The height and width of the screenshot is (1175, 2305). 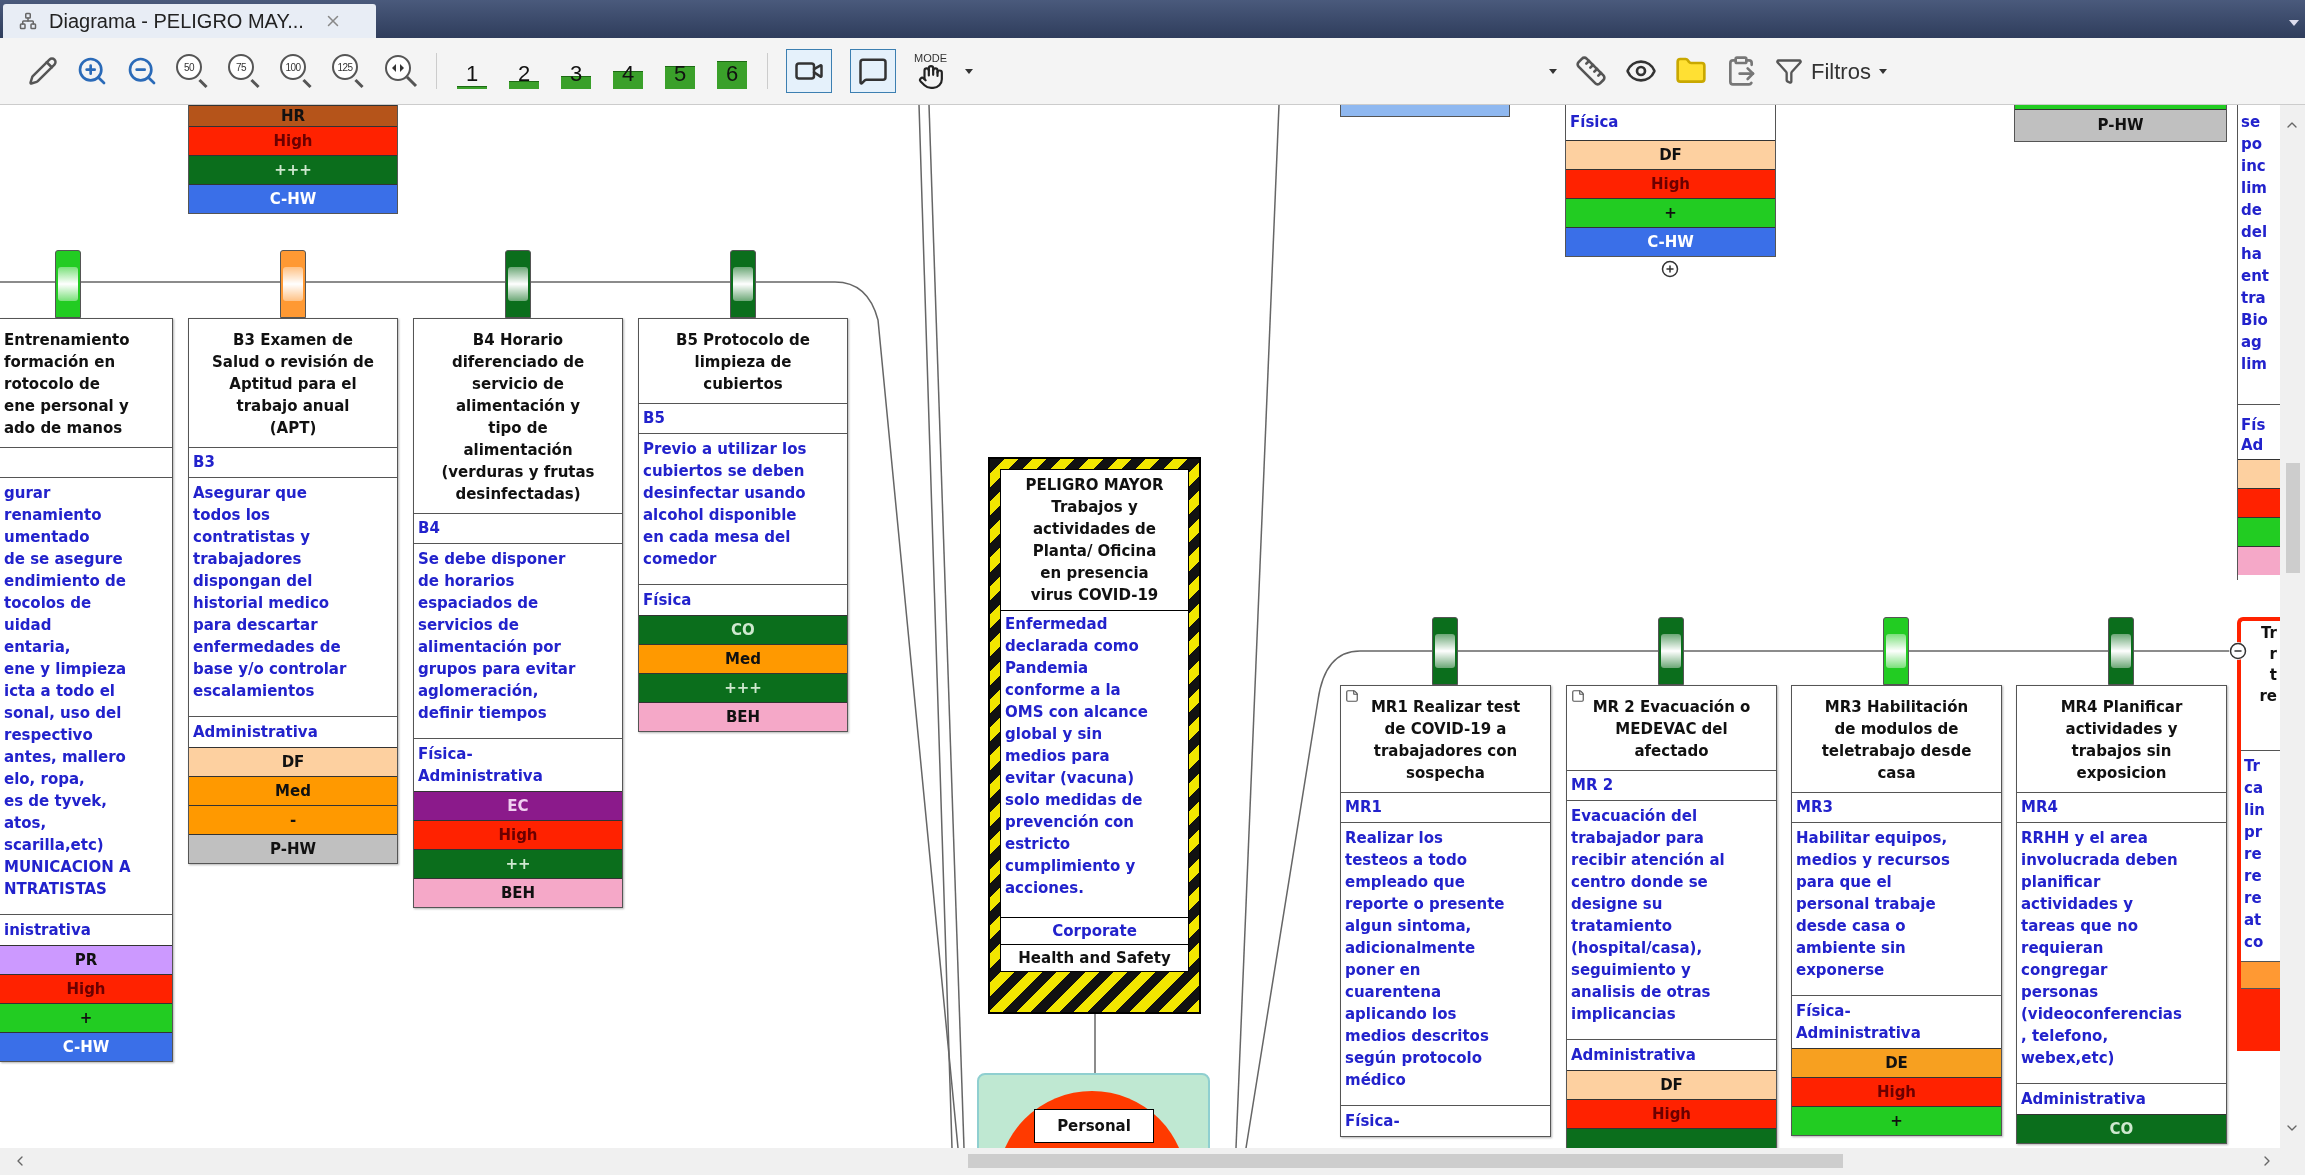 I want to click on barrier-node: B5 Protocolo de limpieza de cubiertos B5 Previo a utilizar los cubiertos se deben desinfectar usando alcohol disponible en cada mesa del comedor Física CO Med +++ BEH, so click(x=743, y=525).